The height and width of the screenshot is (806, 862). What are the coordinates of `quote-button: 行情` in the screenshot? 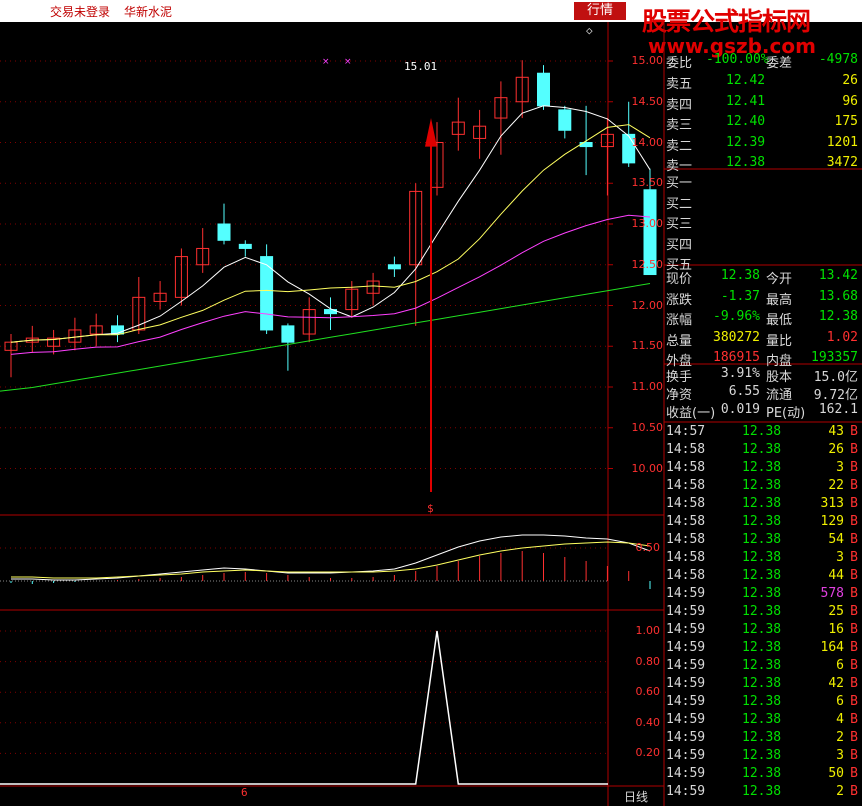 It's located at (600, 11).